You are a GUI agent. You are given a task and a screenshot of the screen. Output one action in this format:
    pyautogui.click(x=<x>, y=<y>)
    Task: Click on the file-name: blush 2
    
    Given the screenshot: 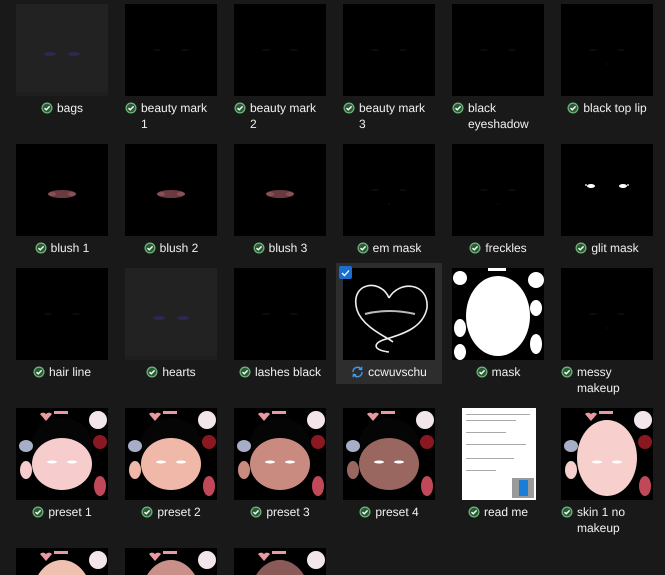 What is the action you would take?
    pyautogui.click(x=179, y=248)
    